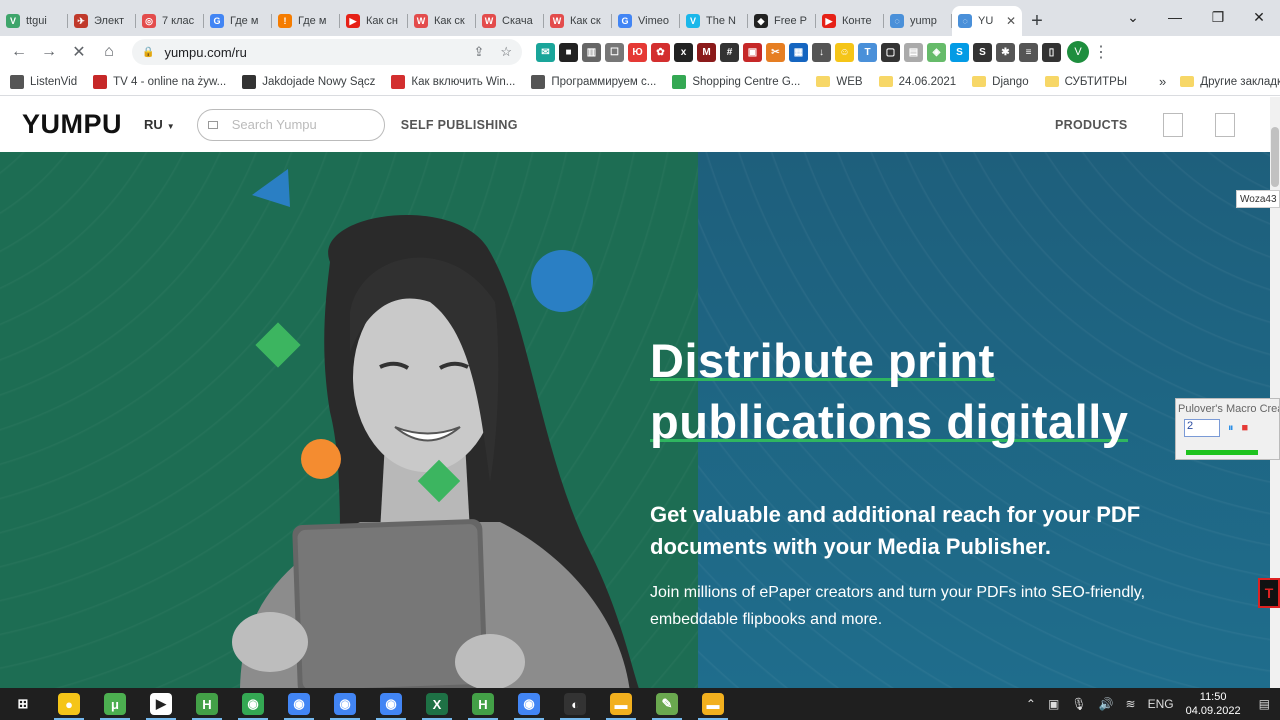 Image resolution: width=1280 pixels, height=720 pixels. What do you see at coordinates (683, 52) in the screenshot?
I see `extension-icon: x` at bounding box center [683, 52].